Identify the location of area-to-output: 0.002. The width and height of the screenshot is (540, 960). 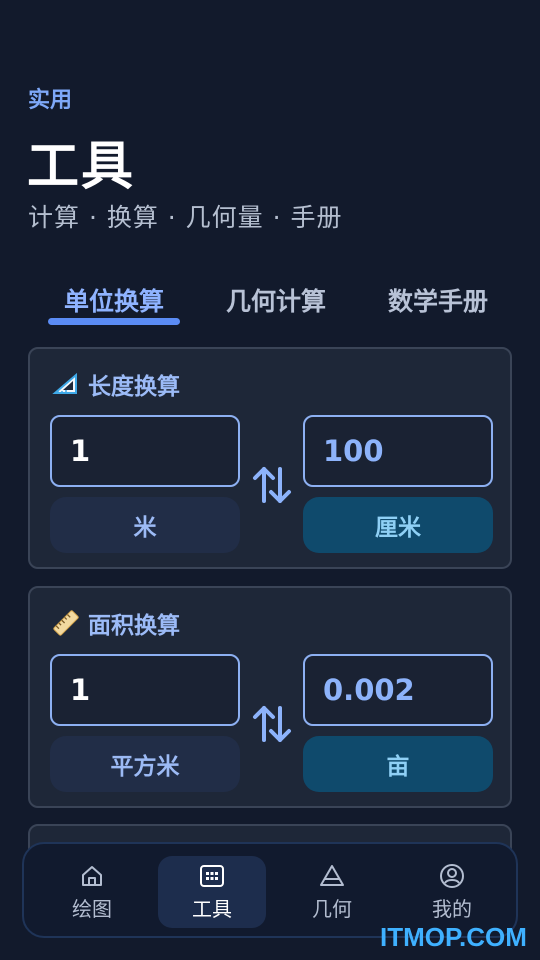
(398, 690).